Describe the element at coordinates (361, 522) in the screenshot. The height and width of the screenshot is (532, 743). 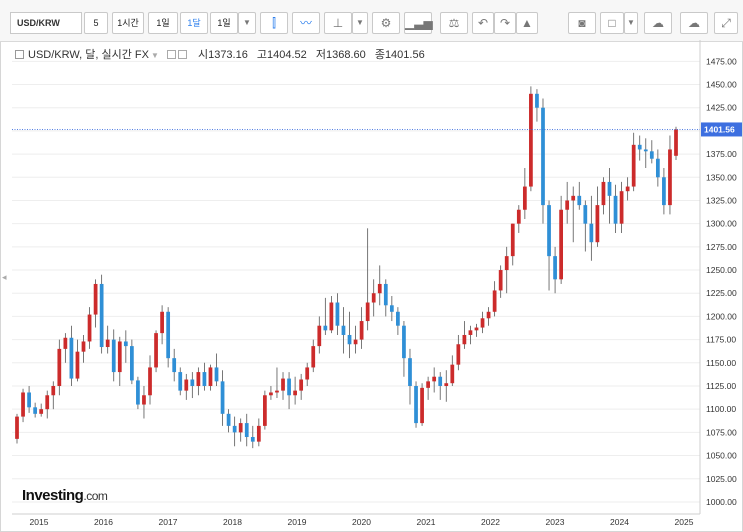
I see `x-tick-label: 2020` at that location.